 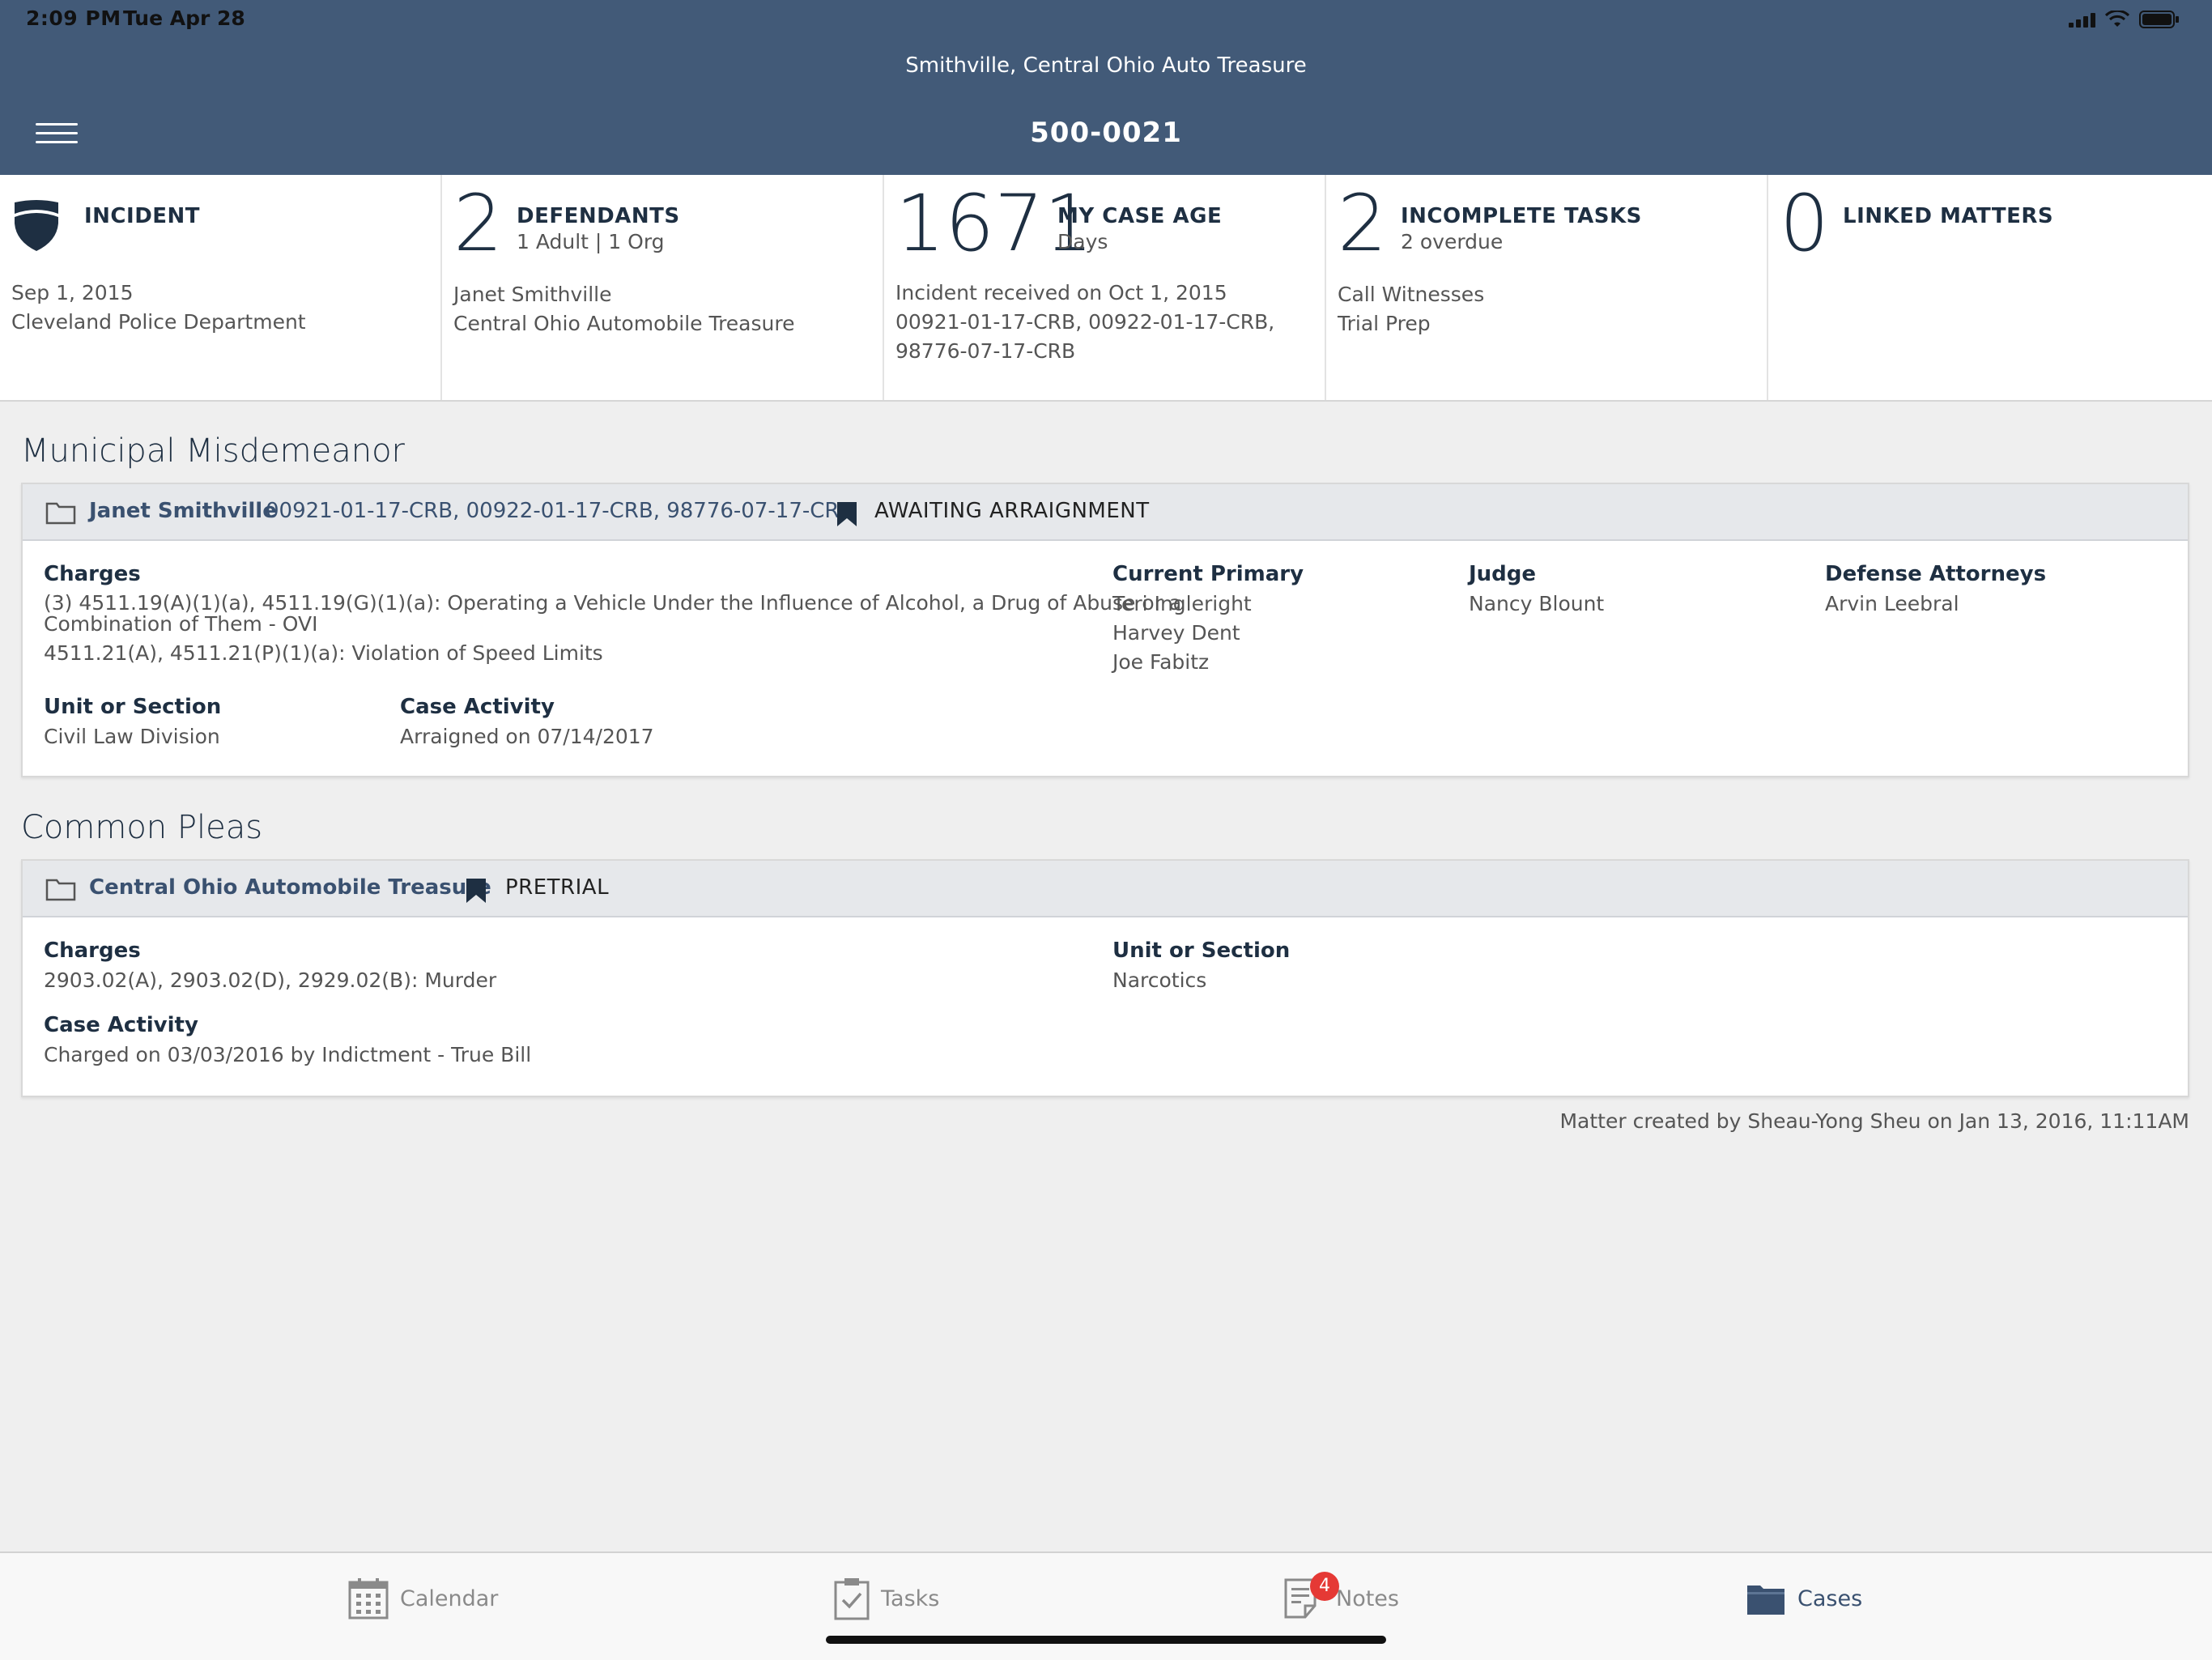 I want to click on judge-value: Nancy Blount, so click(x=1537, y=603).